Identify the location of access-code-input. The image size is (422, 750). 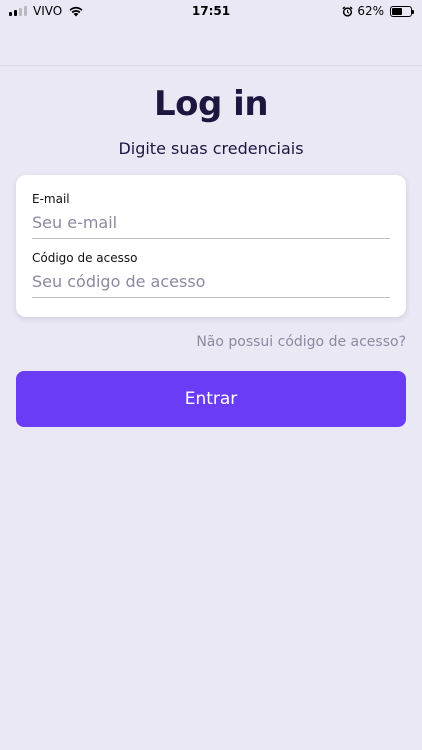
(211, 283).